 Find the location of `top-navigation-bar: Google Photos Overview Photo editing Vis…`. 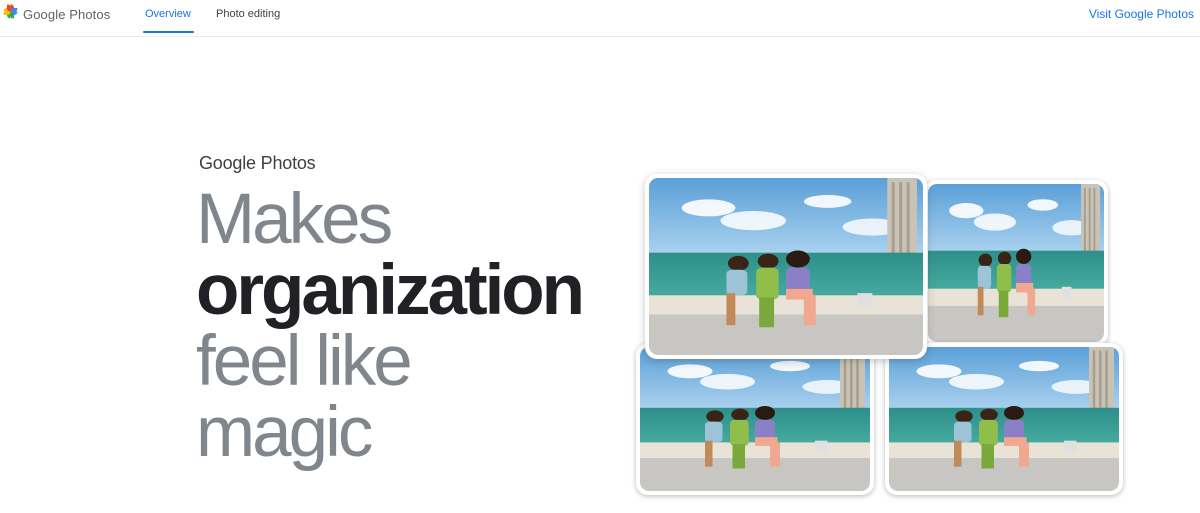

top-navigation-bar: Google Photos Overview Photo editing Vis… is located at coordinates (600, 18).